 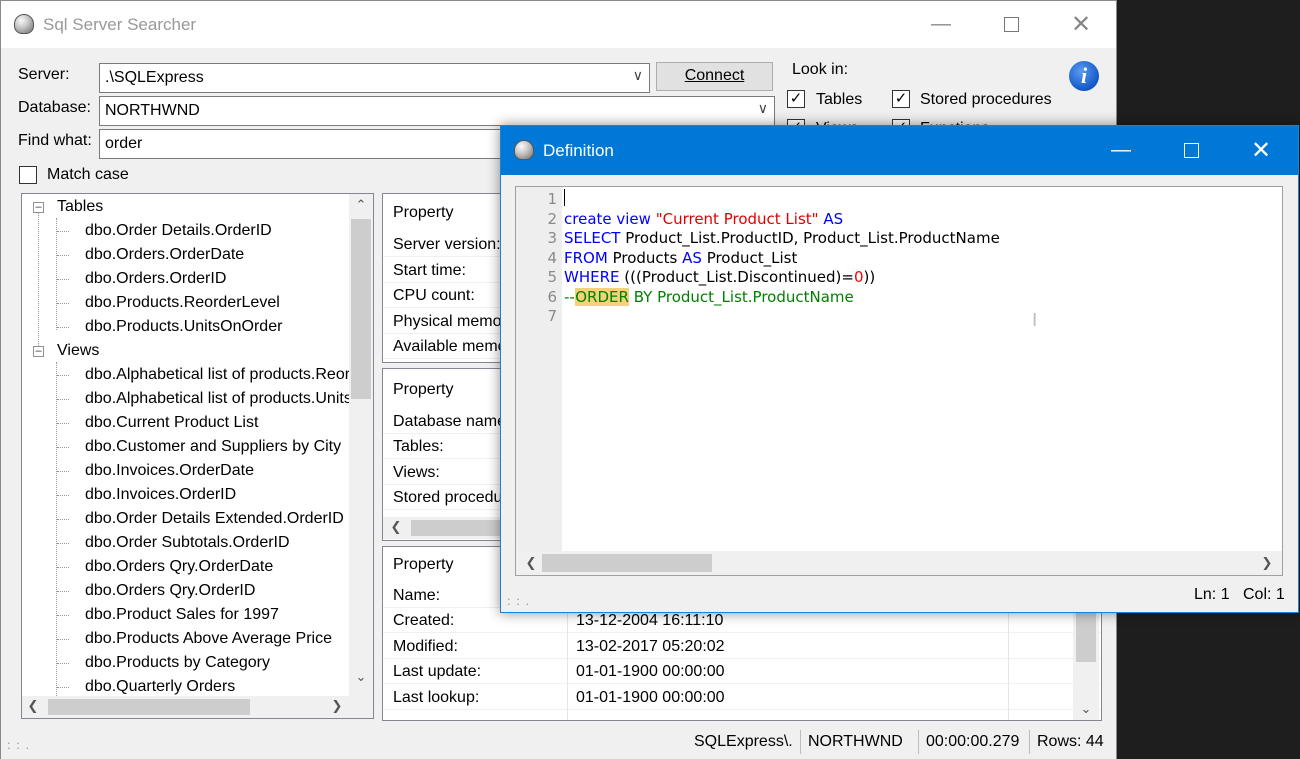 What do you see at coordinates (552, 218) in the screenshot?
I see `line-number: 2` at bounding box center [552, 218].